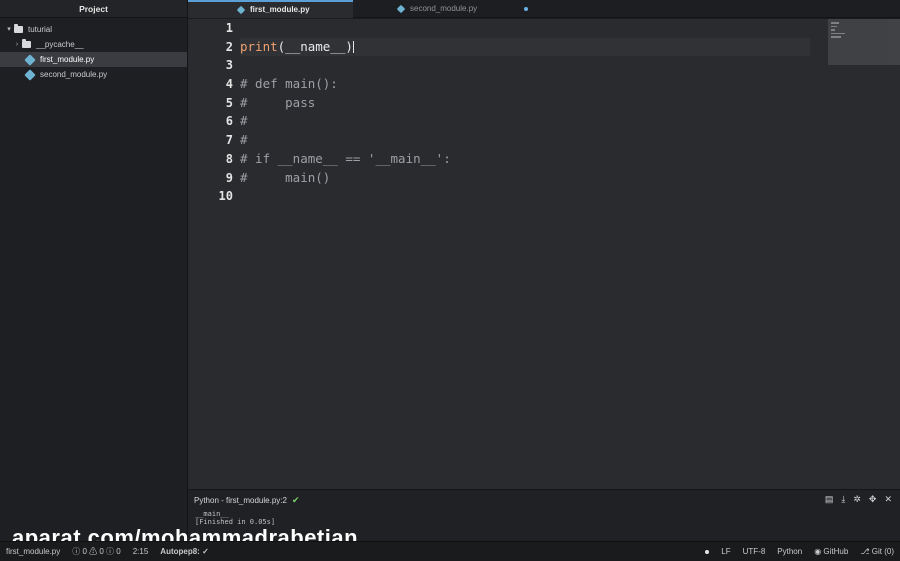 This screenshot has width=900, height=561. I want to click on git-branch-icon: ⎇, so click(865, 551).